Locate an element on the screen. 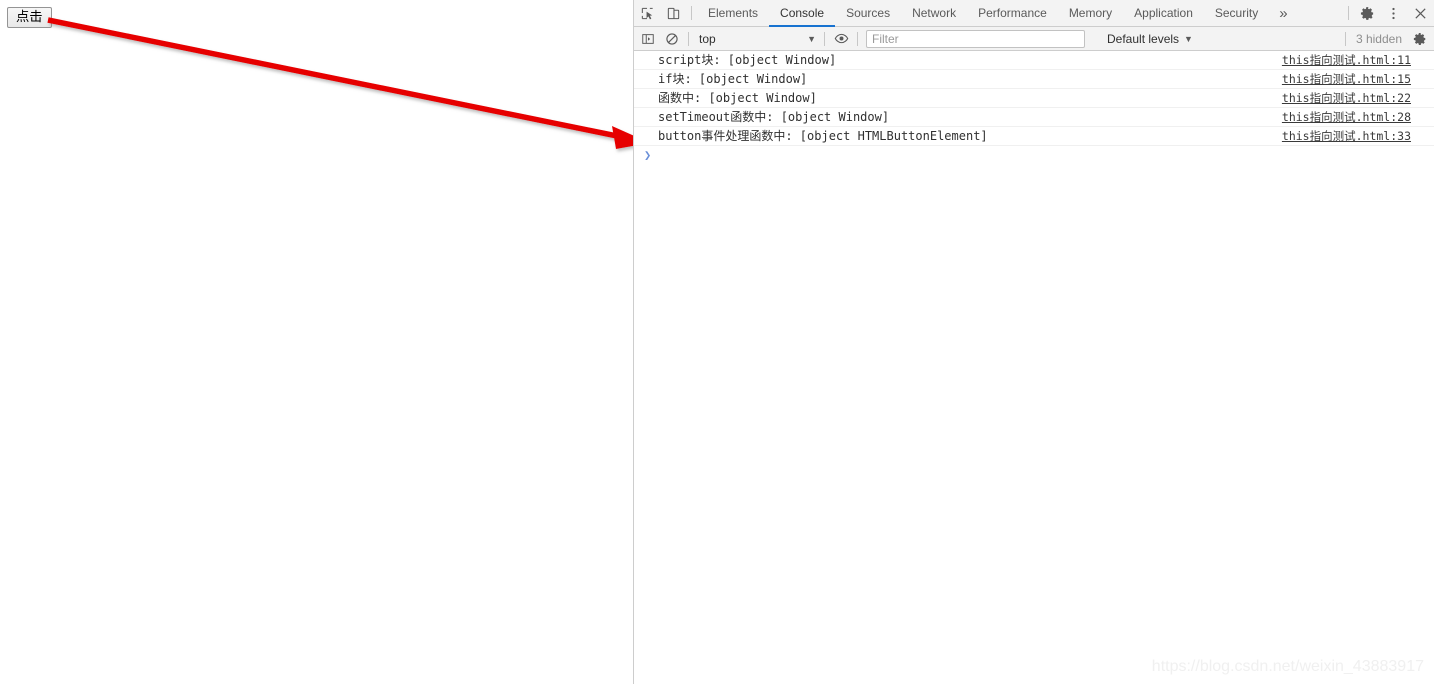 The height and width of the screenshot is (684, 1434). console-message-row: 函数中: [object Window] this指向测试.html:22 is located at coordinates (1034, 98).